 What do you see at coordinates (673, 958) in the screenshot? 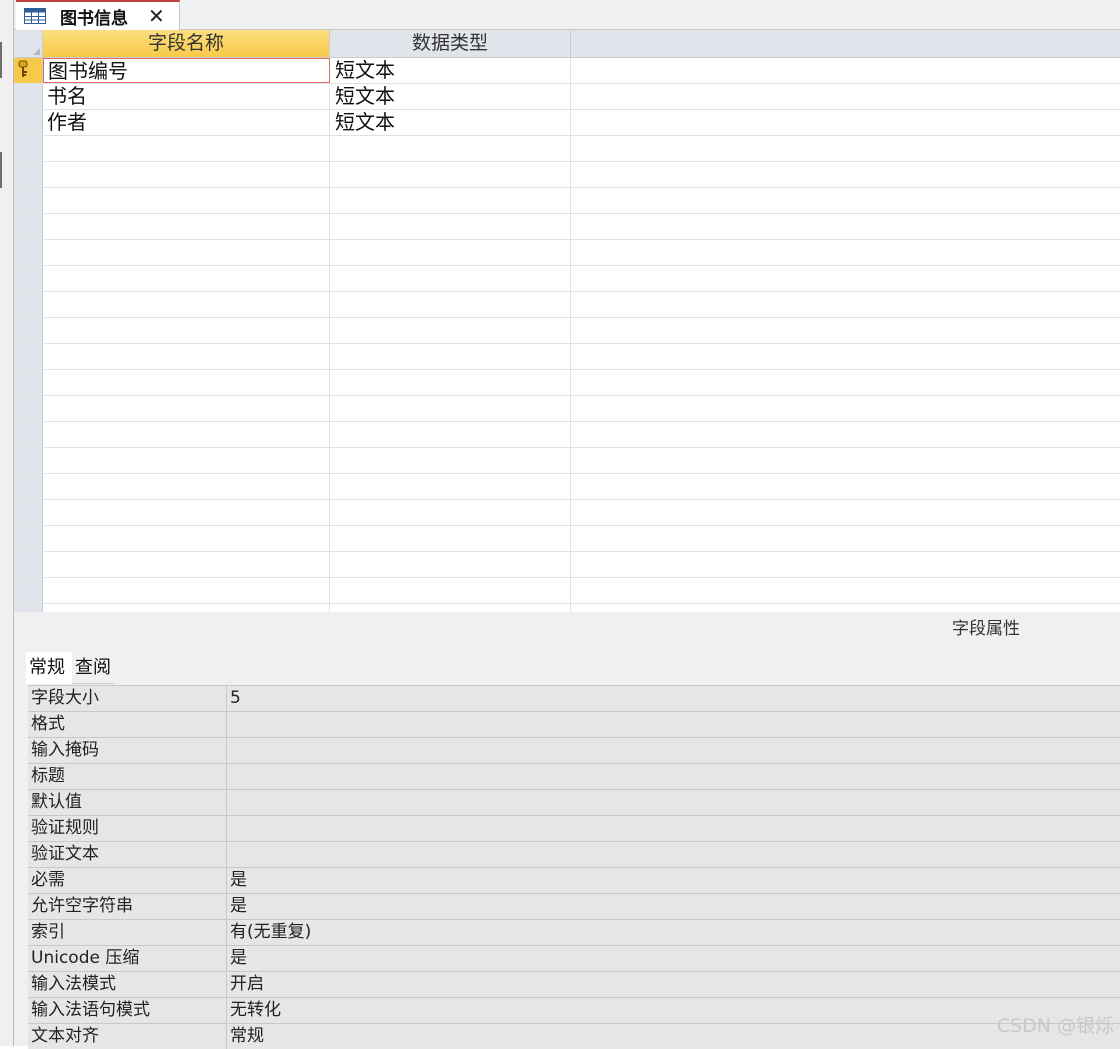
I see `property-value-input: 是` at bounding box center [673, 958].